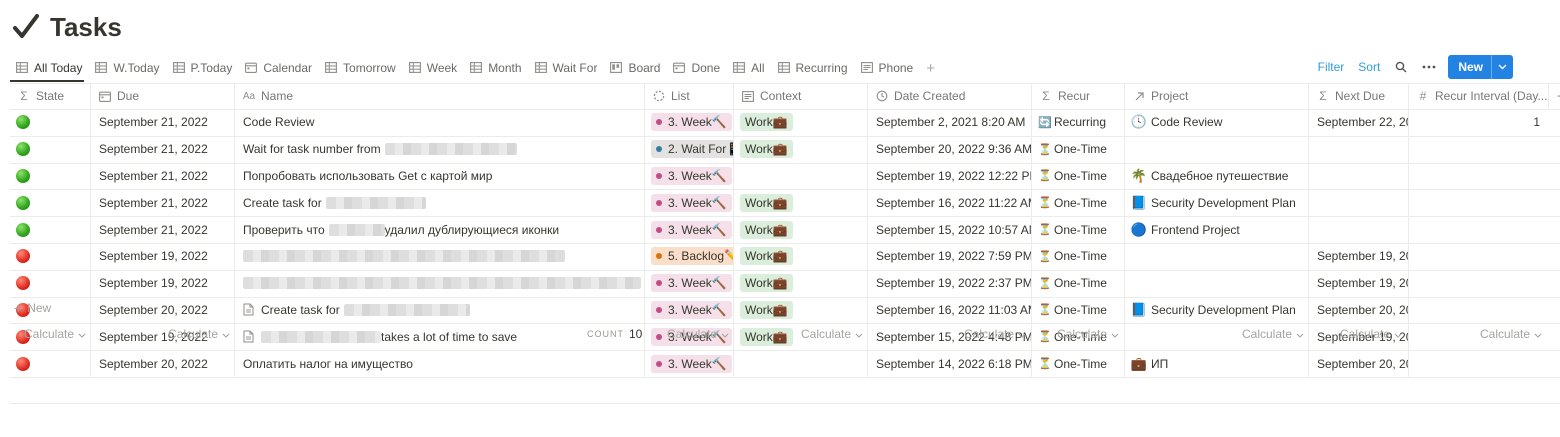  I want to click on new-button-label: New, so click(1470, 67).